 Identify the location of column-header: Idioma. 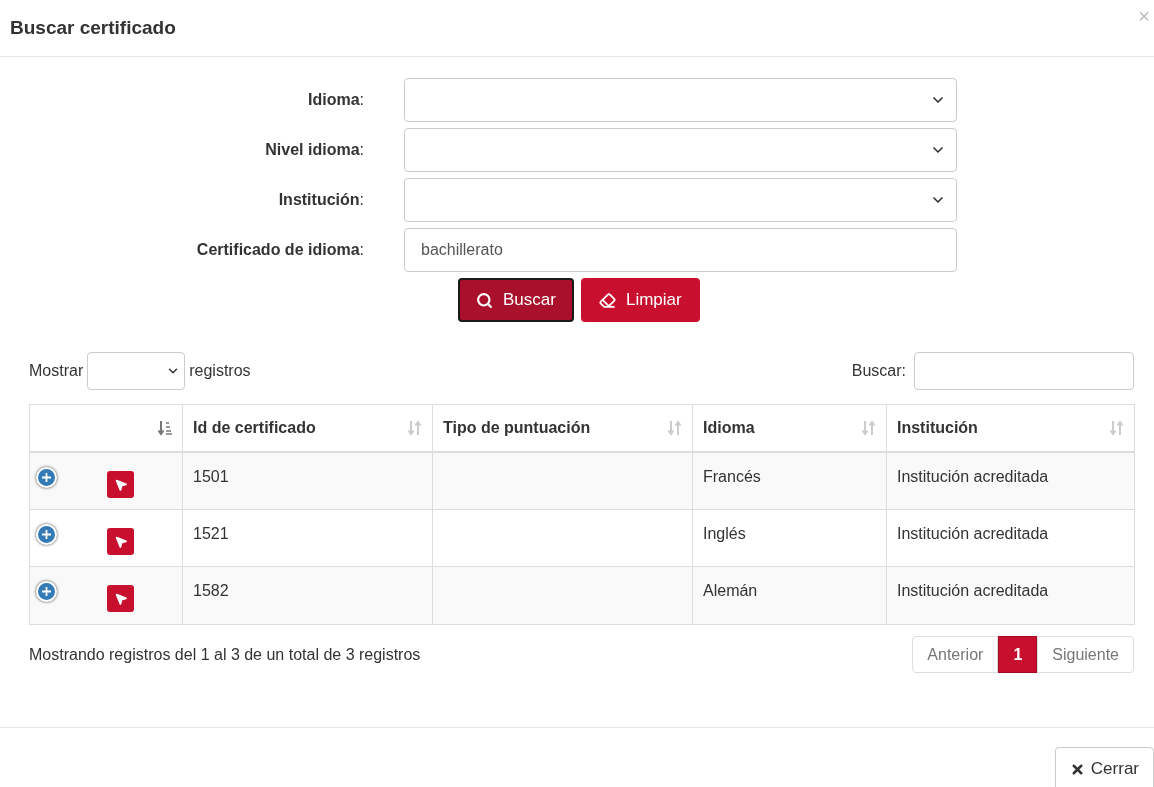
(729, 428).